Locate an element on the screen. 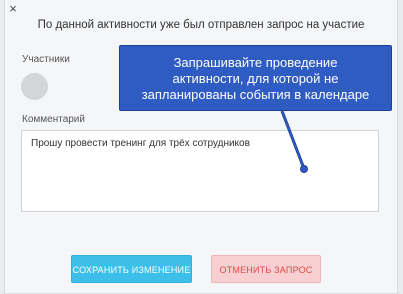  callout-line: Запрашивайте проведение is located at coordinates (255, 62).